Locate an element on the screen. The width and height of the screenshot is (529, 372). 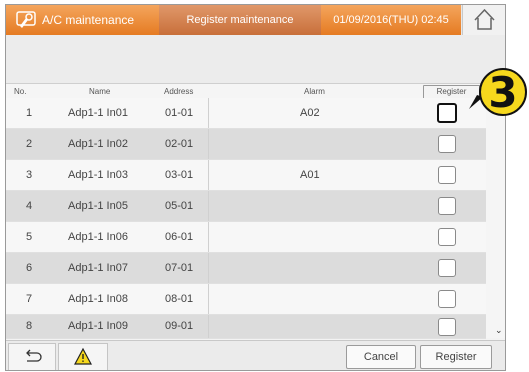
row-no: 2 is located at coordinates (29, 144).